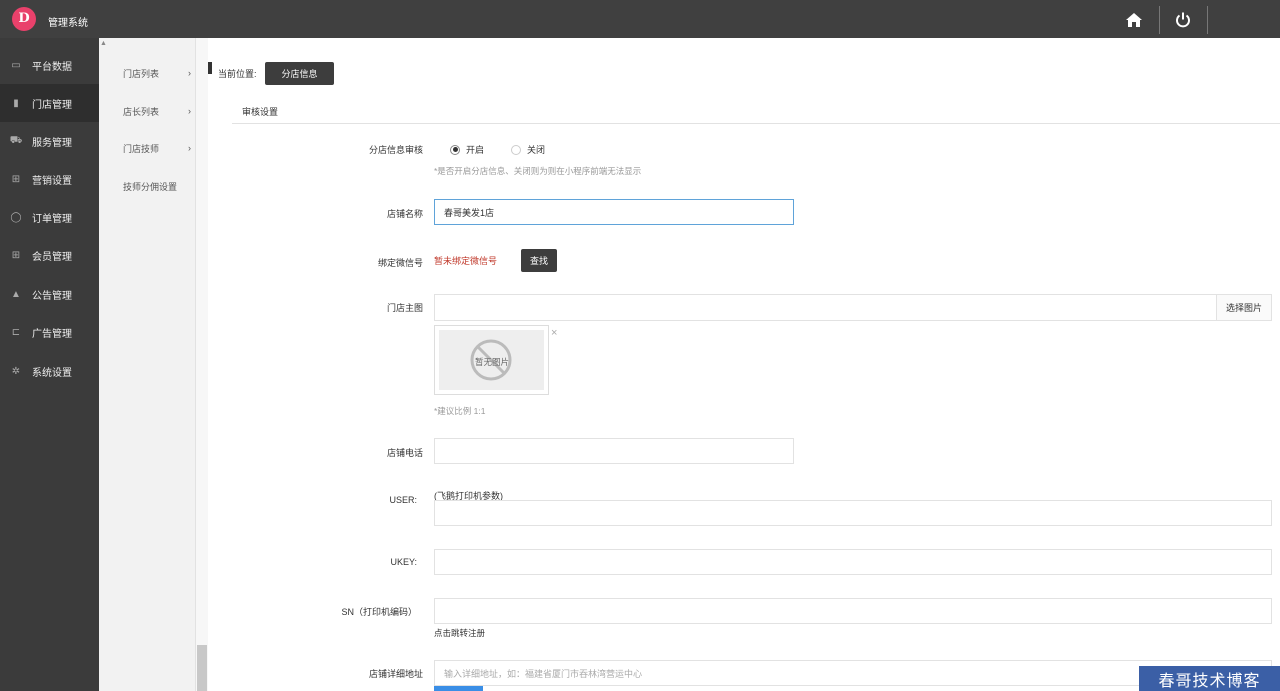 The width and height of the screenshot is (1280, 691). Describe the element at coordinates (460, 411) in the screenshot. I see `image-ratio-hint: *建议比例 1:1` at that location.